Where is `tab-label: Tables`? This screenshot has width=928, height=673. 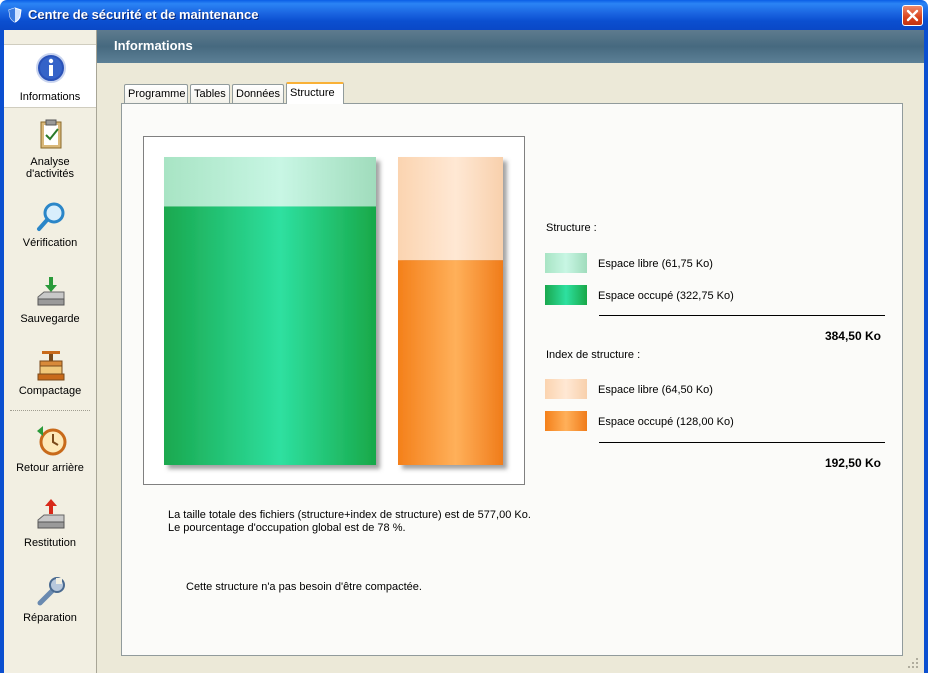 tab-label: Tables is located at coordinates (210, 94).